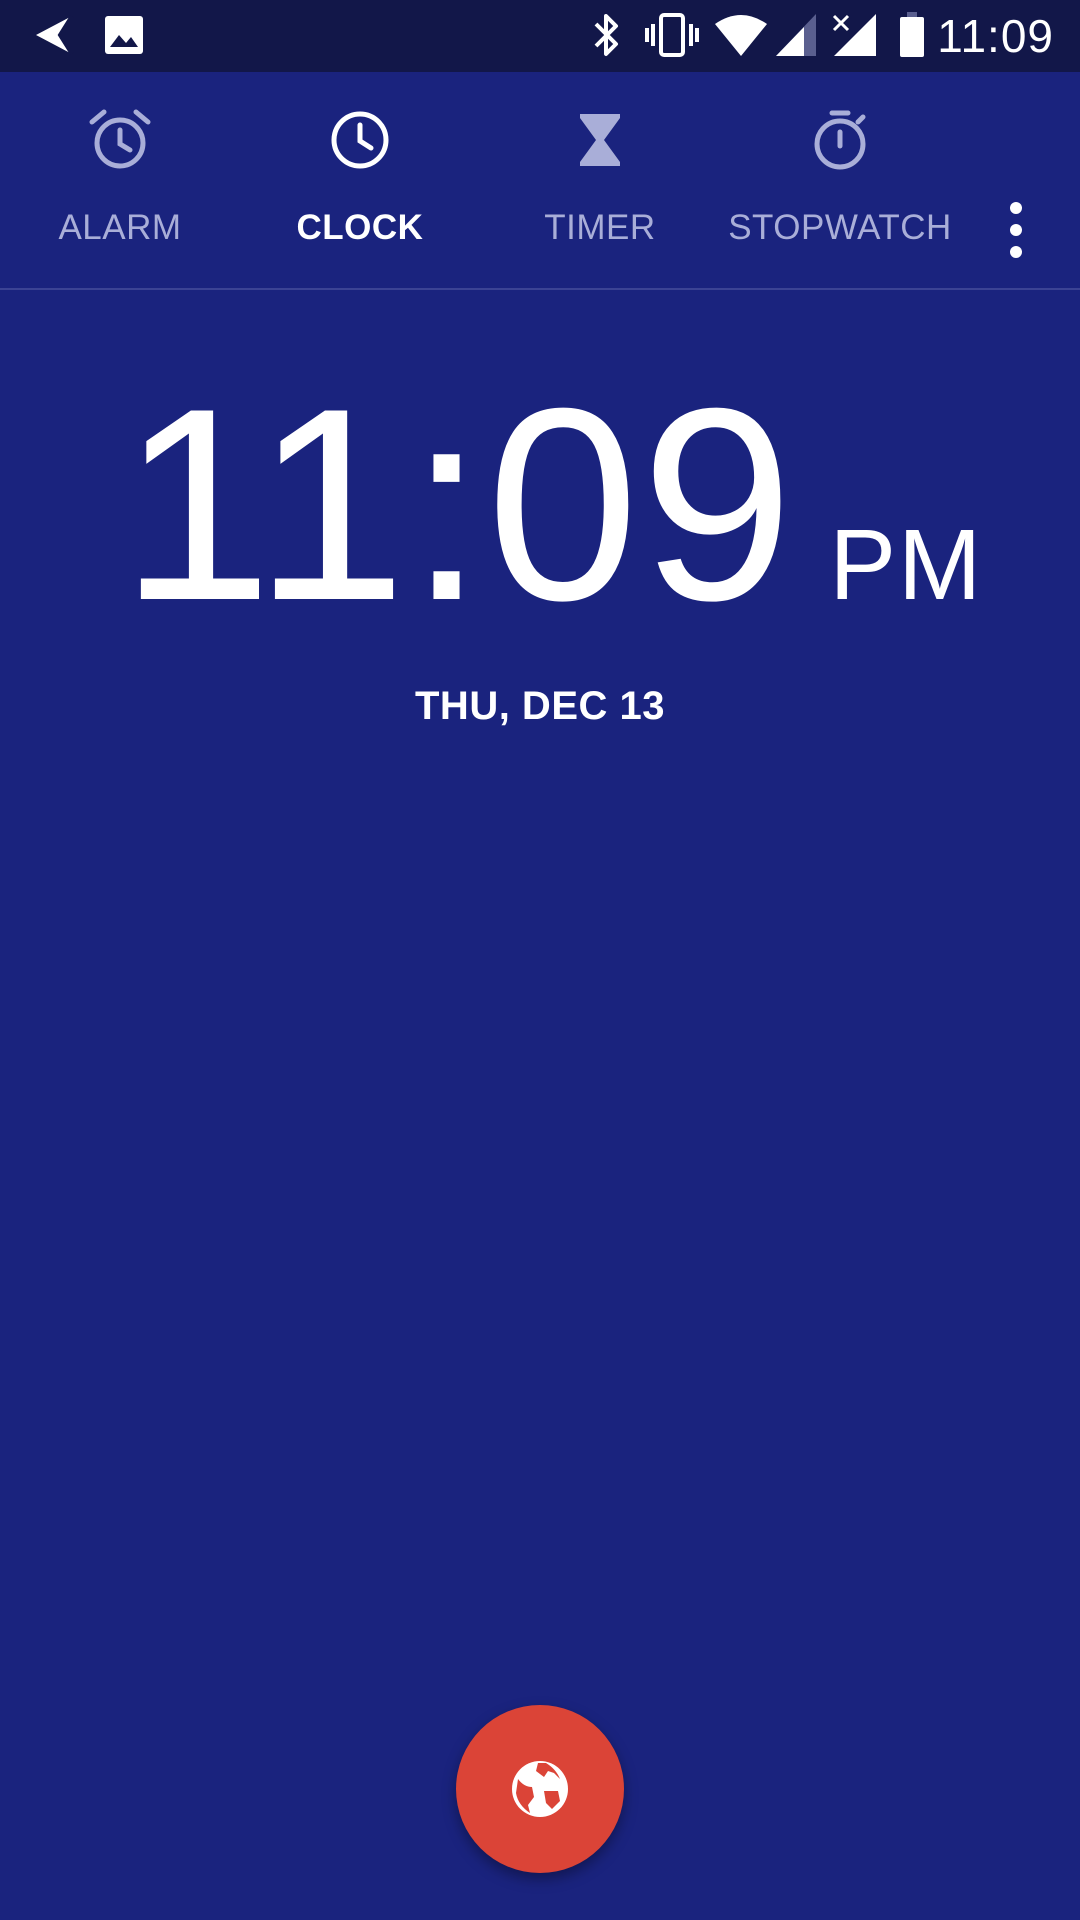  Describe the element at coordinates (124, 35) in the screenshot. I see `image-icon` at that location.